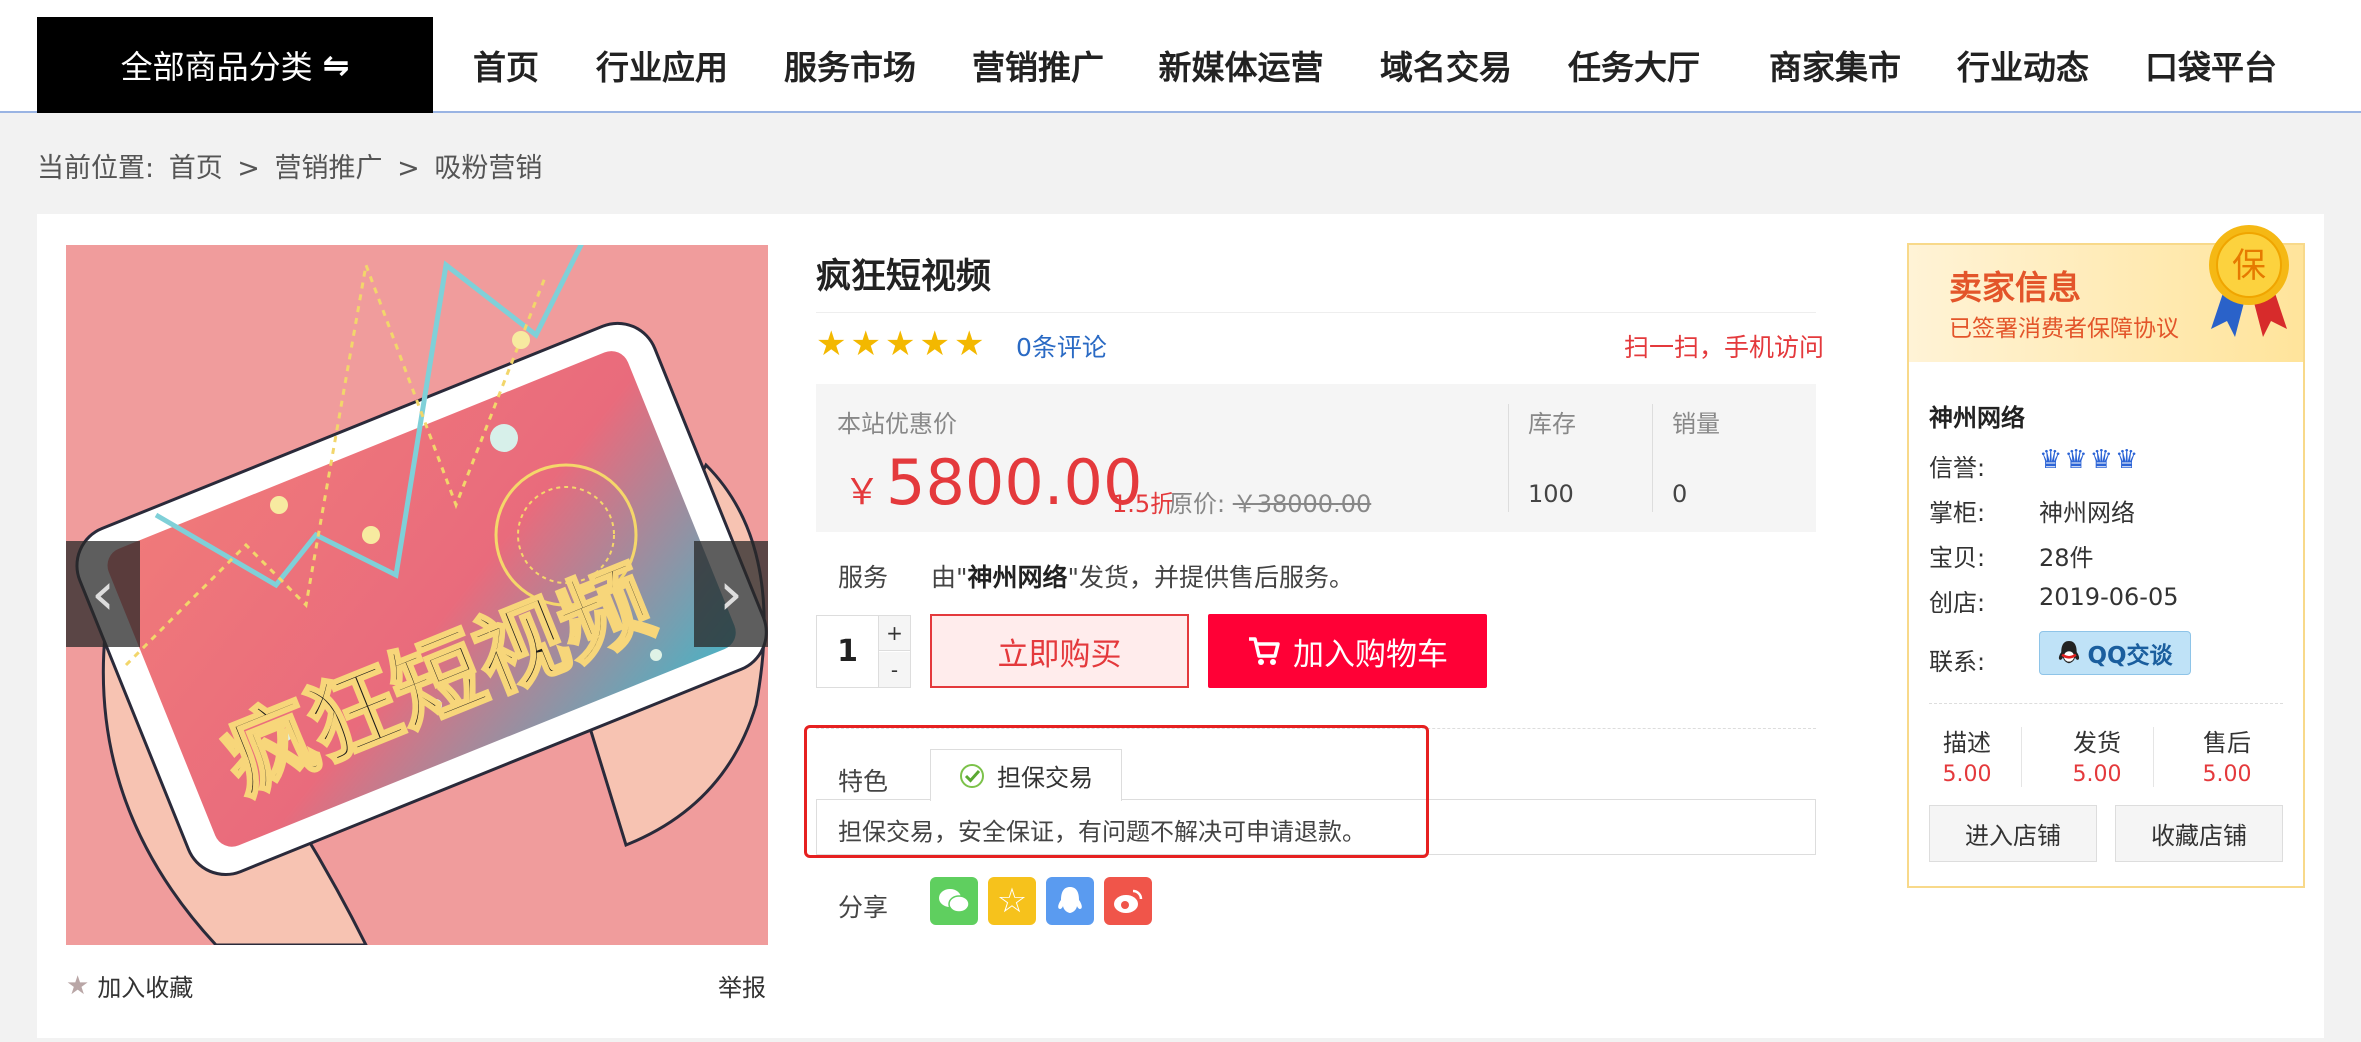 This screenshot has height=1042, width=2361. I want to click on menu-item-new-media: 新媒体运营, so click(1241, 65).